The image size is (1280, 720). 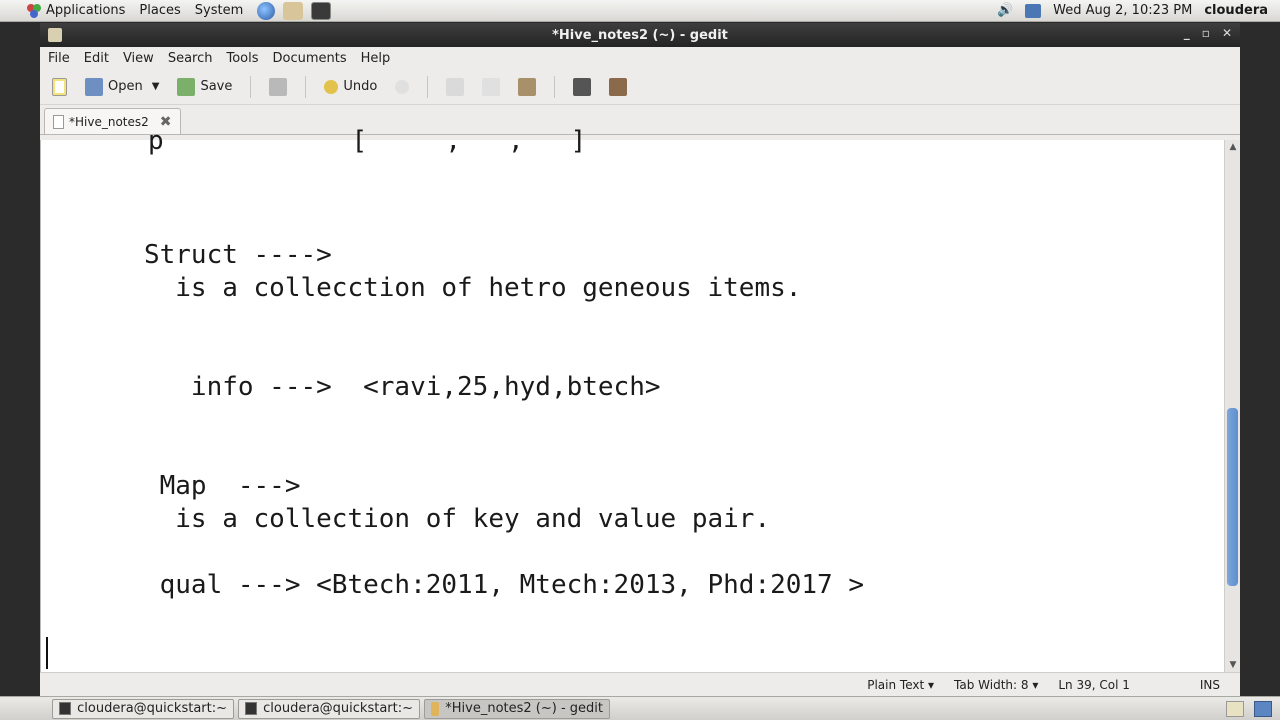 I want to click on open-button: Open ▼, so click(x=122, y=87).